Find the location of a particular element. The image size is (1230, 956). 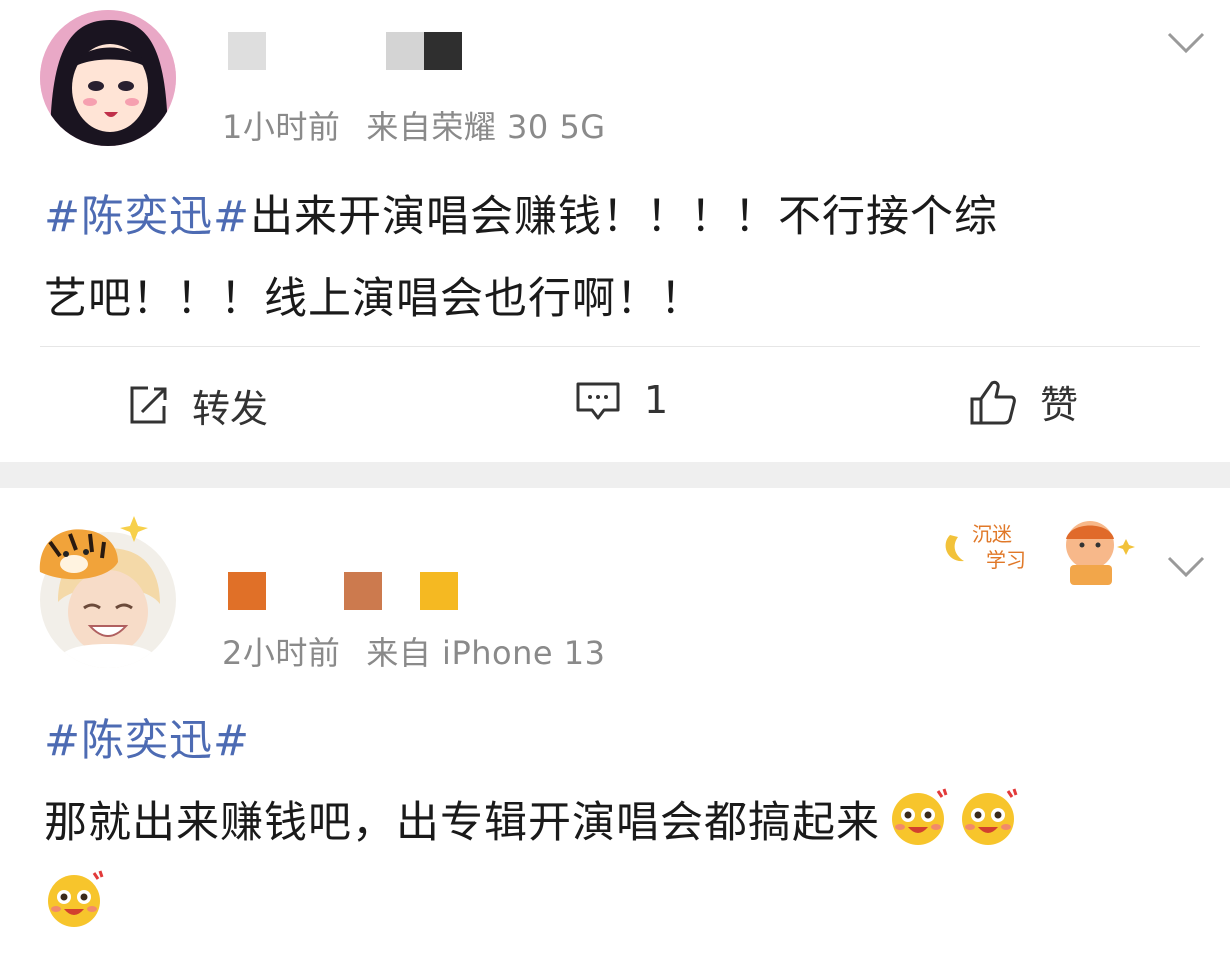

post-source: 来自荣耀 30 5G is located at coordinates (486, 127).